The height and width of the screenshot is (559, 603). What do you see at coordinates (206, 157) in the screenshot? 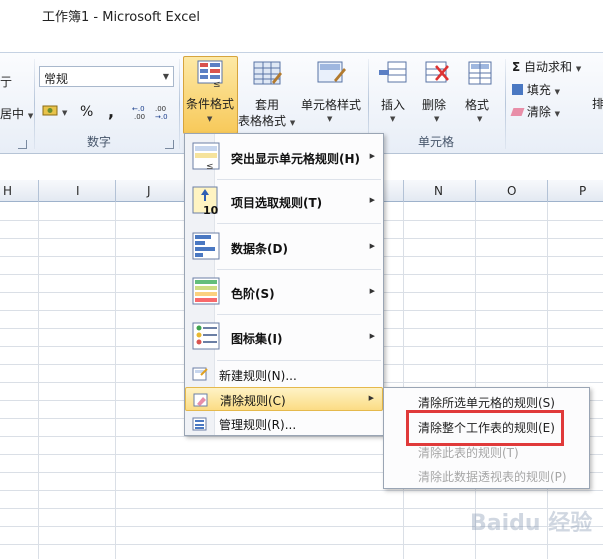
I see `highlight-rules-icon: ≤` at bounding box center [206, 157].